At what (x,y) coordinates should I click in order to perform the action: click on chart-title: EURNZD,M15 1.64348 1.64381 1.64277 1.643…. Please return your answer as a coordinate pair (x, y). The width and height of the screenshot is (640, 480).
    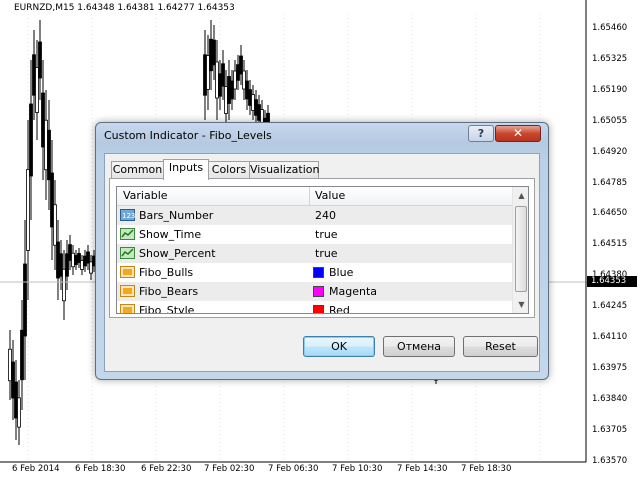
    Looking at the image, I should click on (124, 8).